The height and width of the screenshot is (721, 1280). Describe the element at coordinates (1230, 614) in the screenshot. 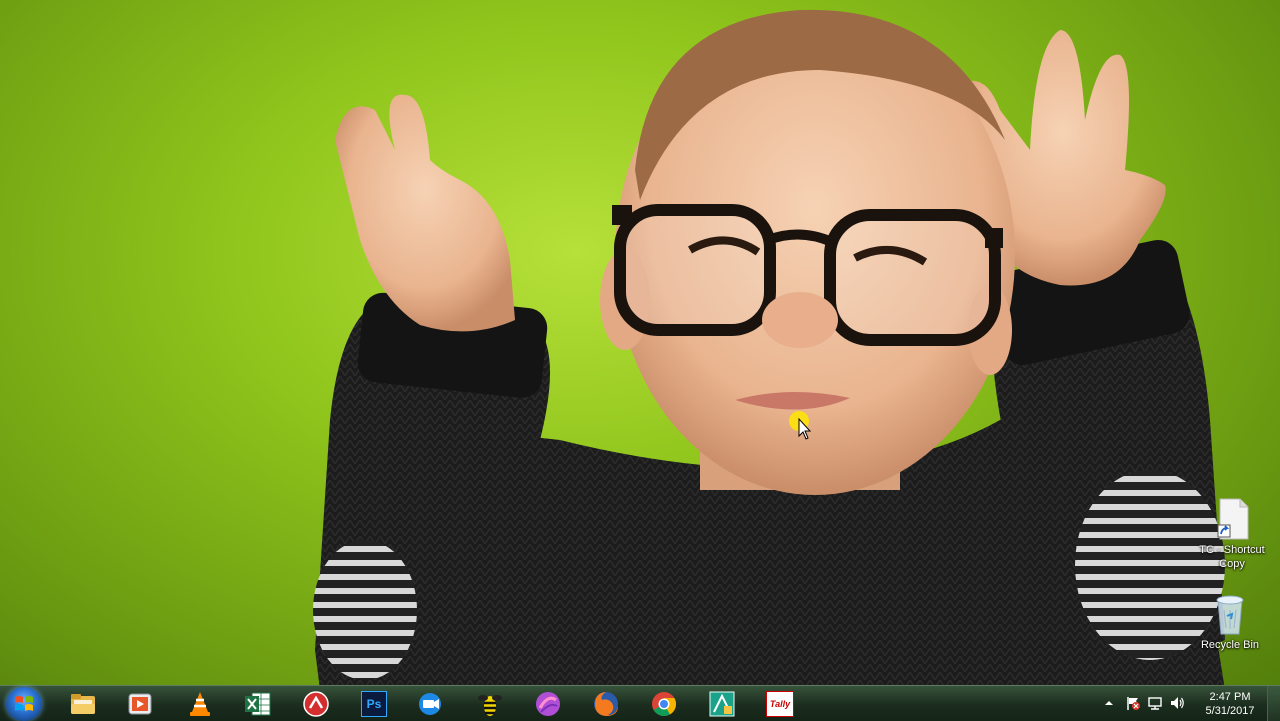

I see `recycle-bin-icon` at that location.